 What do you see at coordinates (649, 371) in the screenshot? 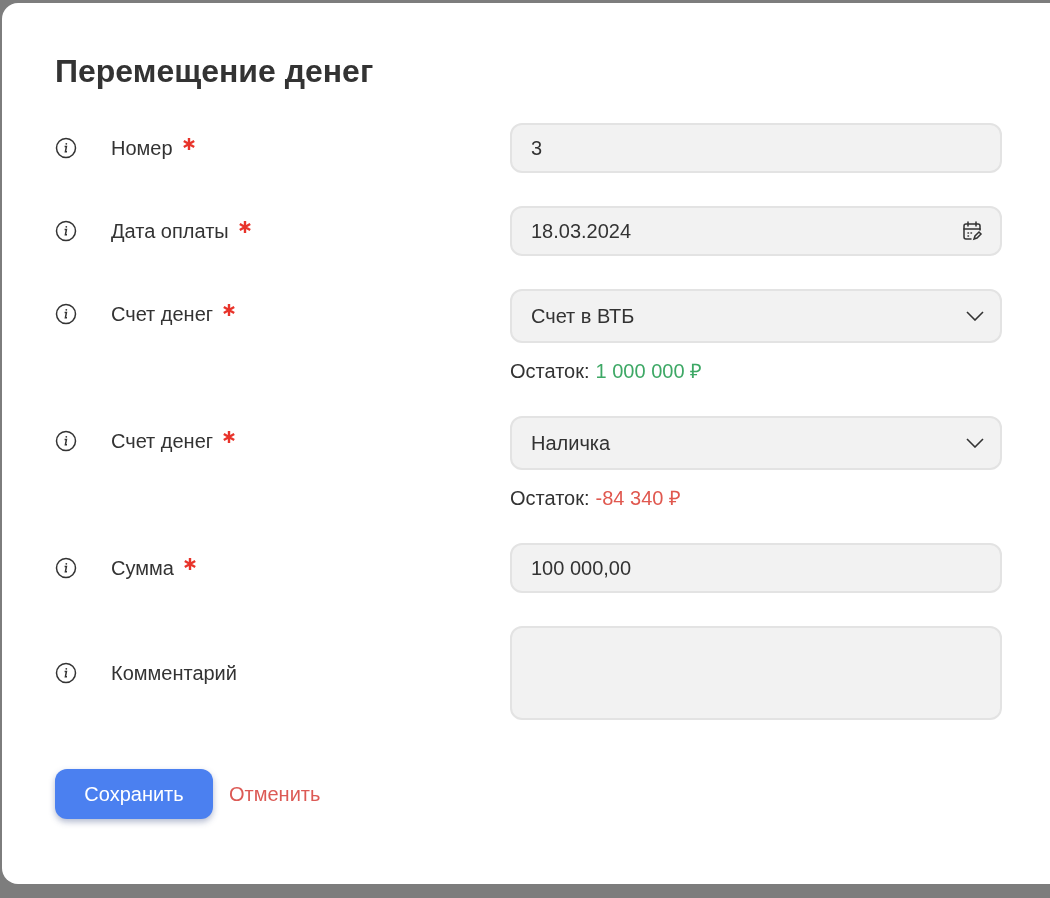
I see `balance-amount: 1 000 000 ₽` at bounding box center [649, 371].